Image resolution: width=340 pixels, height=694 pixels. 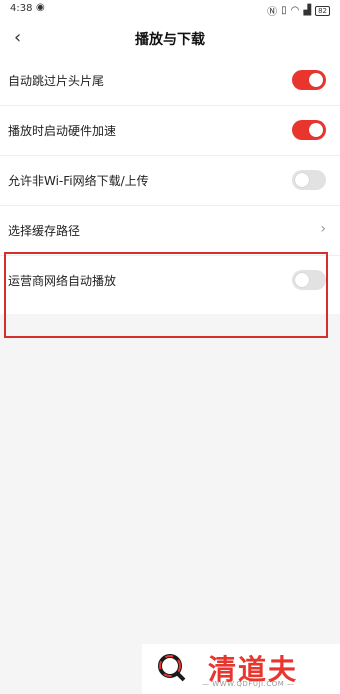 I want to click on eye-icon: ◉, so click(x=40, y=7).